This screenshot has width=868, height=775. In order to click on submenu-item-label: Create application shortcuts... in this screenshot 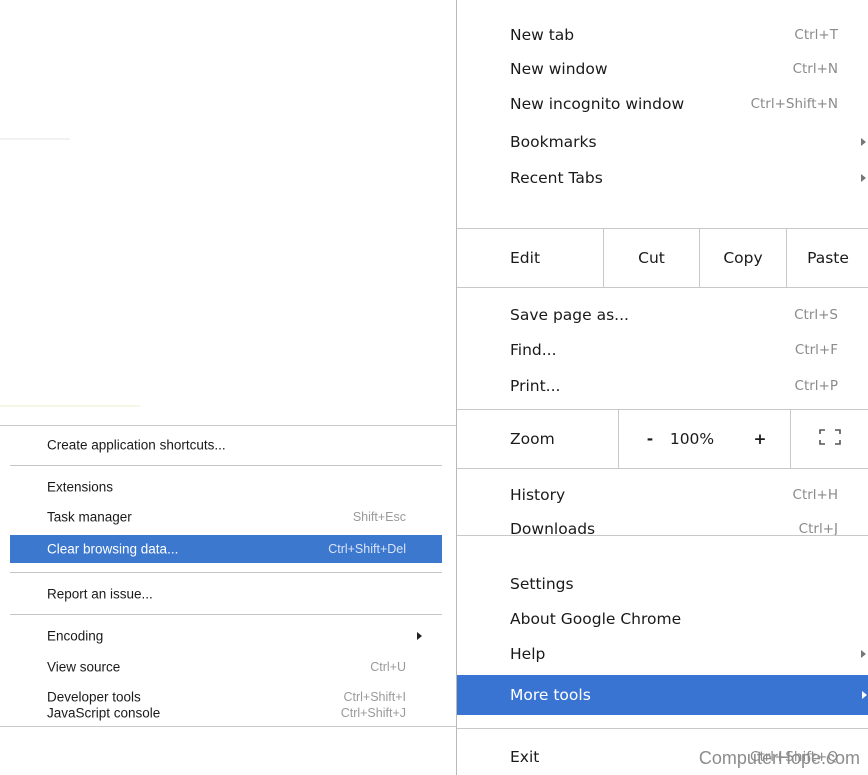, I will do `click(136, 445)`.